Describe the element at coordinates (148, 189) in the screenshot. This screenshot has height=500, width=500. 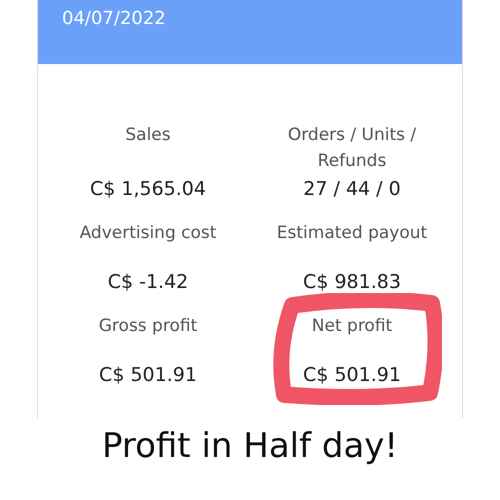
I see `metric-value: C$ 1,565.04` at that location.